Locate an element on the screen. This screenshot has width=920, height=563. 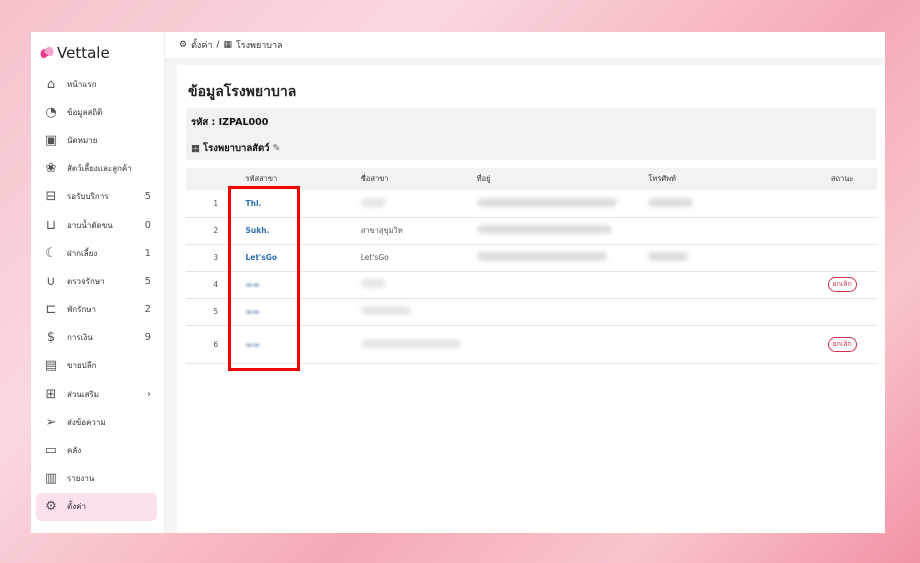
sidebar-item-1: ◔ ข้อมูลสถิติ is located at coordinates (96, 112).